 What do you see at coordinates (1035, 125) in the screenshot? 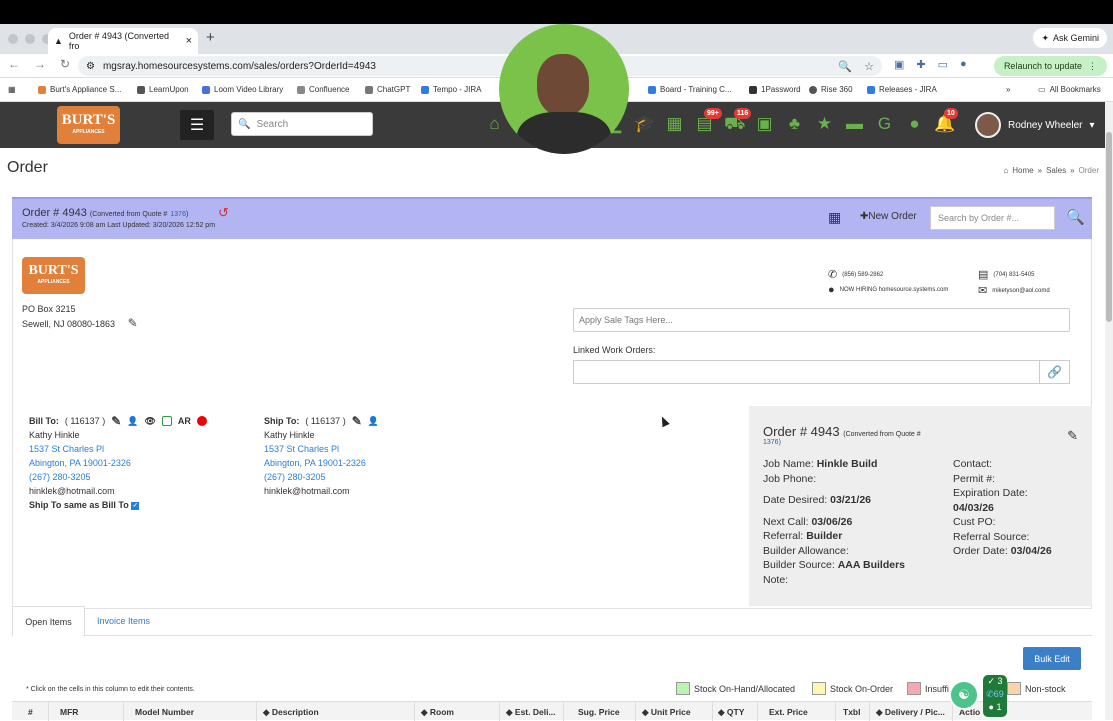
I see `user-menu: Rodney Wheeler ▾` at bounding box center [1035, 125].